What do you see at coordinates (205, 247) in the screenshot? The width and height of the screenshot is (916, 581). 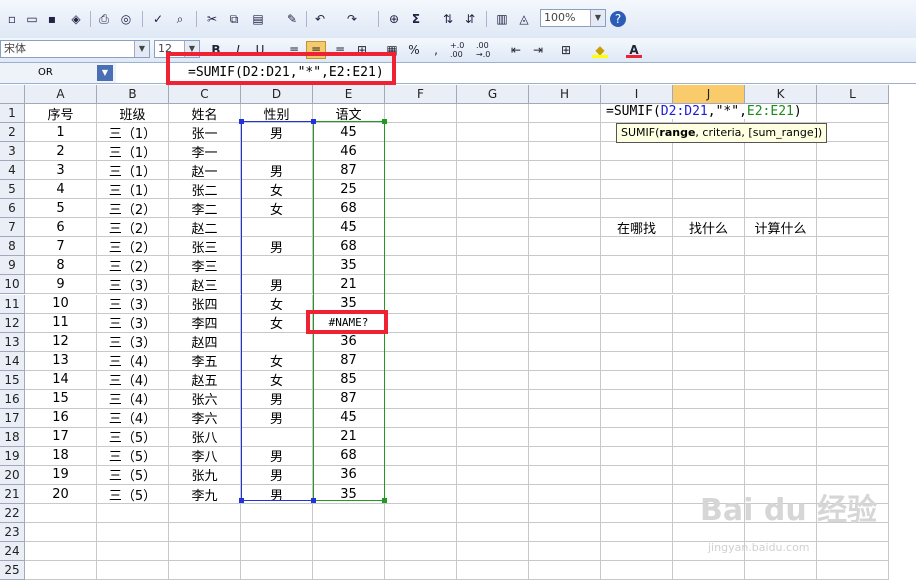 I see `cell-c8: 张三` at bounding box center [205, 247].